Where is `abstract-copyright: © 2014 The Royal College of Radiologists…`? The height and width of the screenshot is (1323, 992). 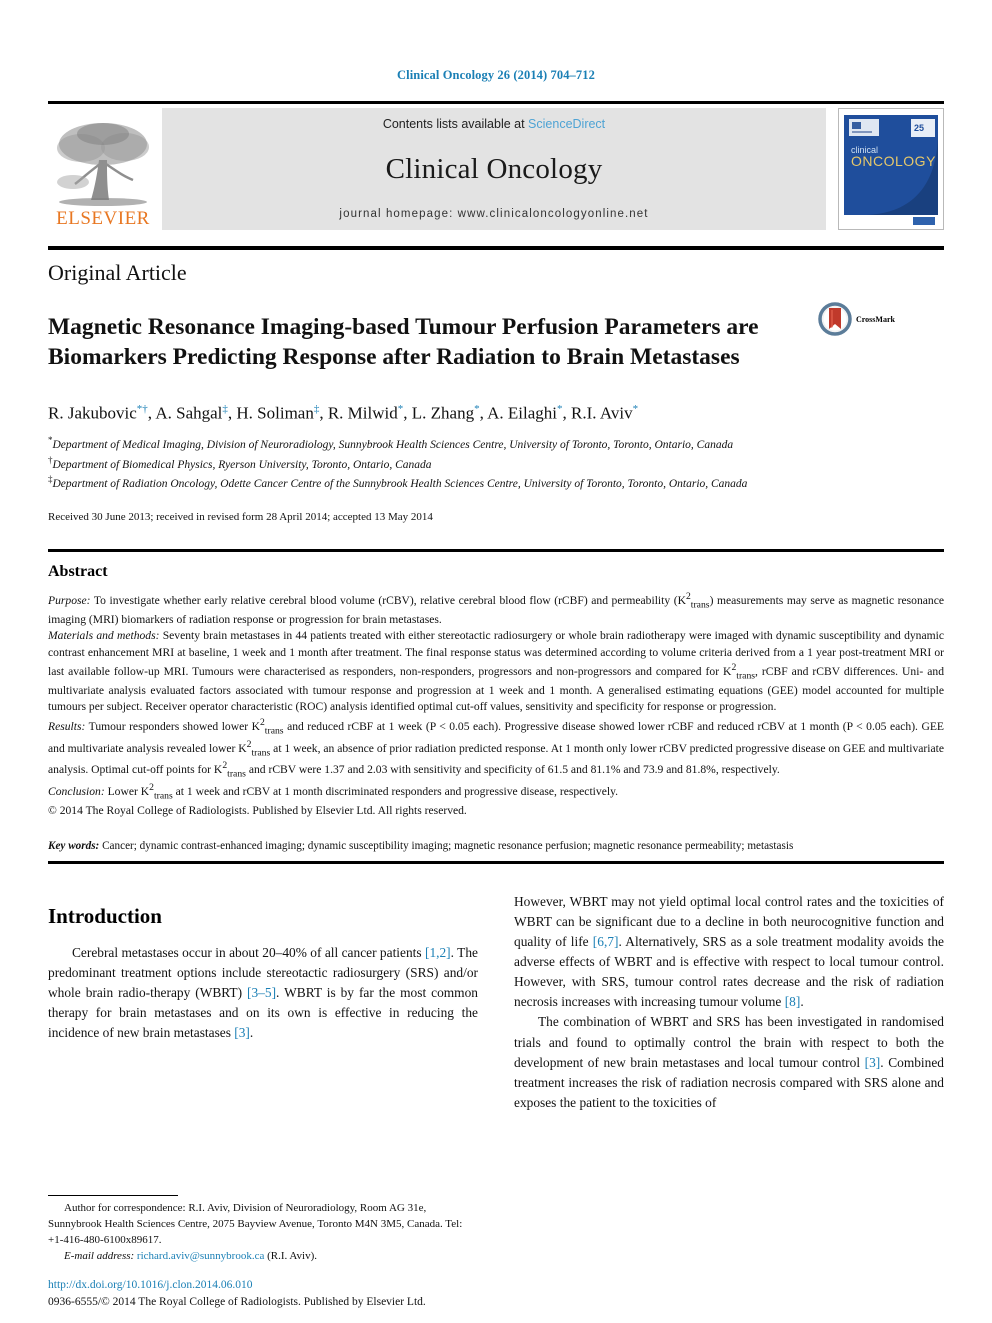 abstract-copyright: © 2014 The Royal College of Radiologists… is located at coordinates (257, 811).